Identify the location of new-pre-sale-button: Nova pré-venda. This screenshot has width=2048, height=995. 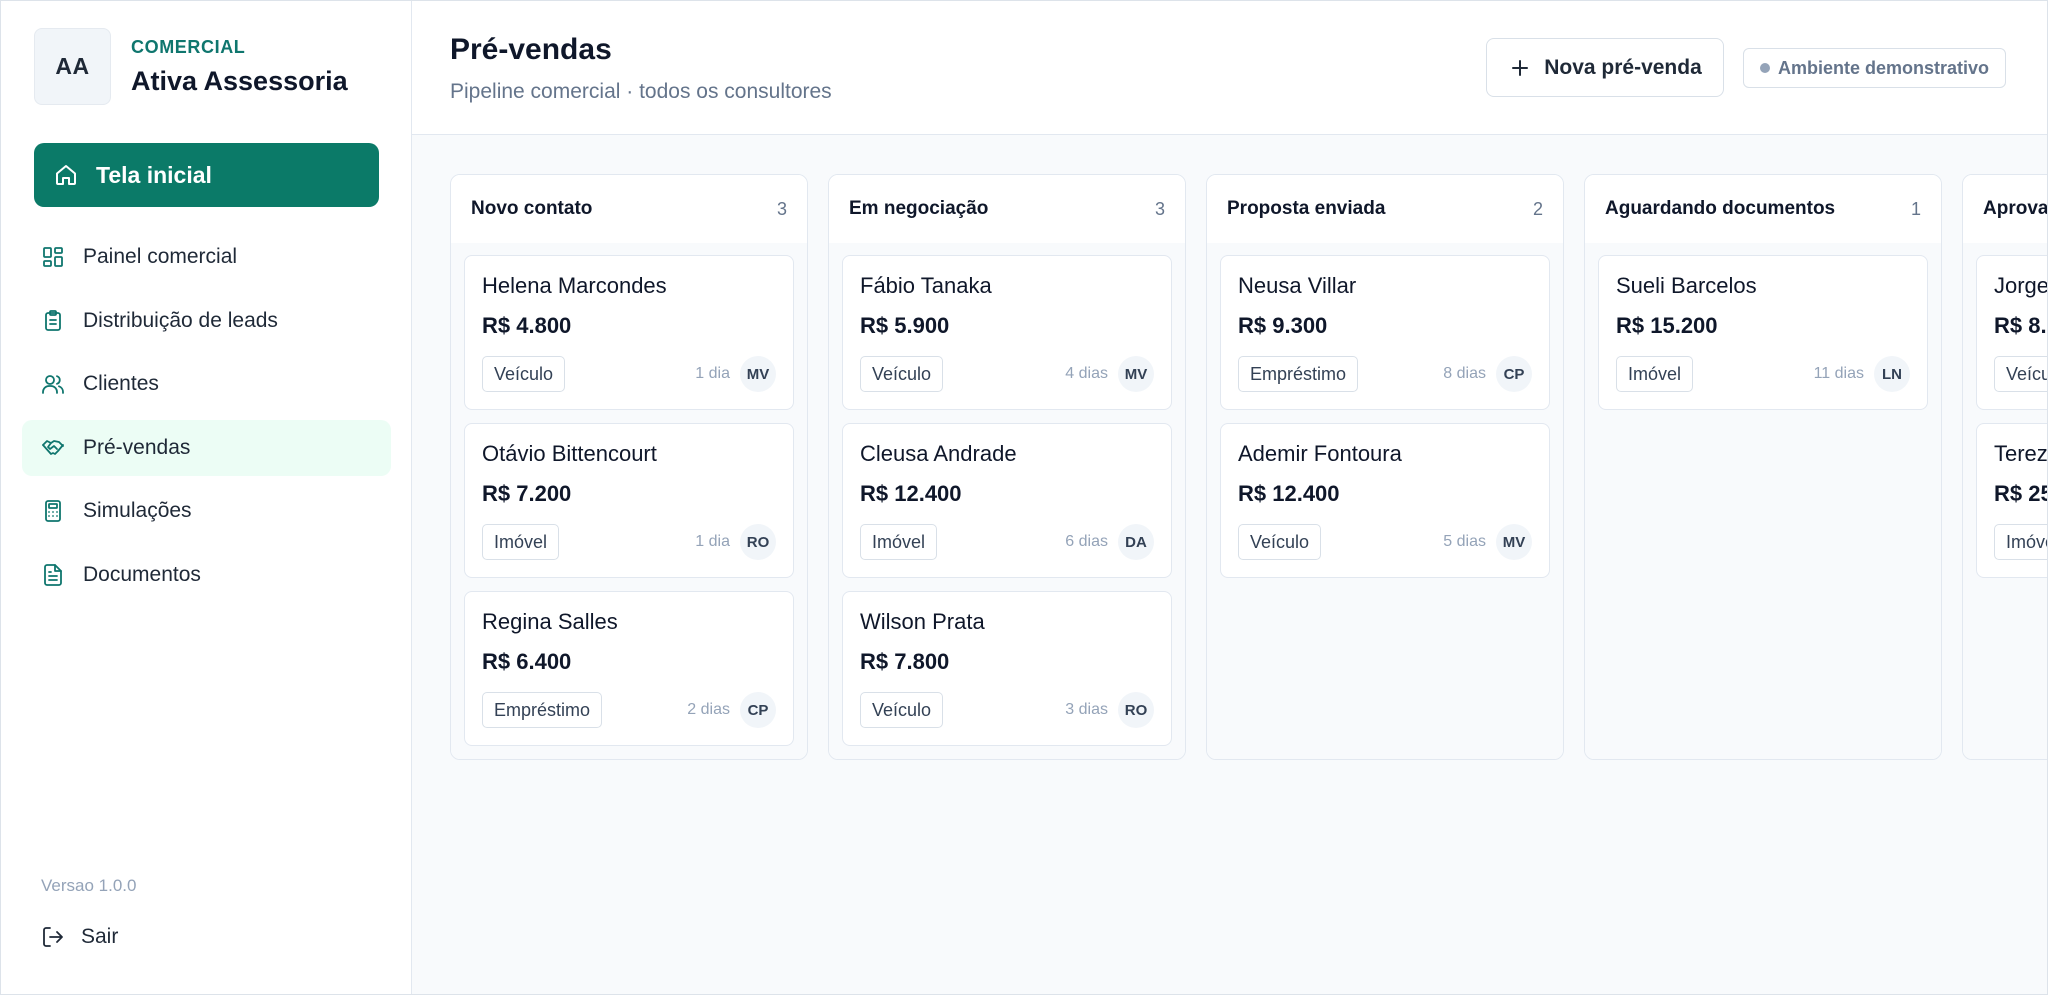
(1605, 67).